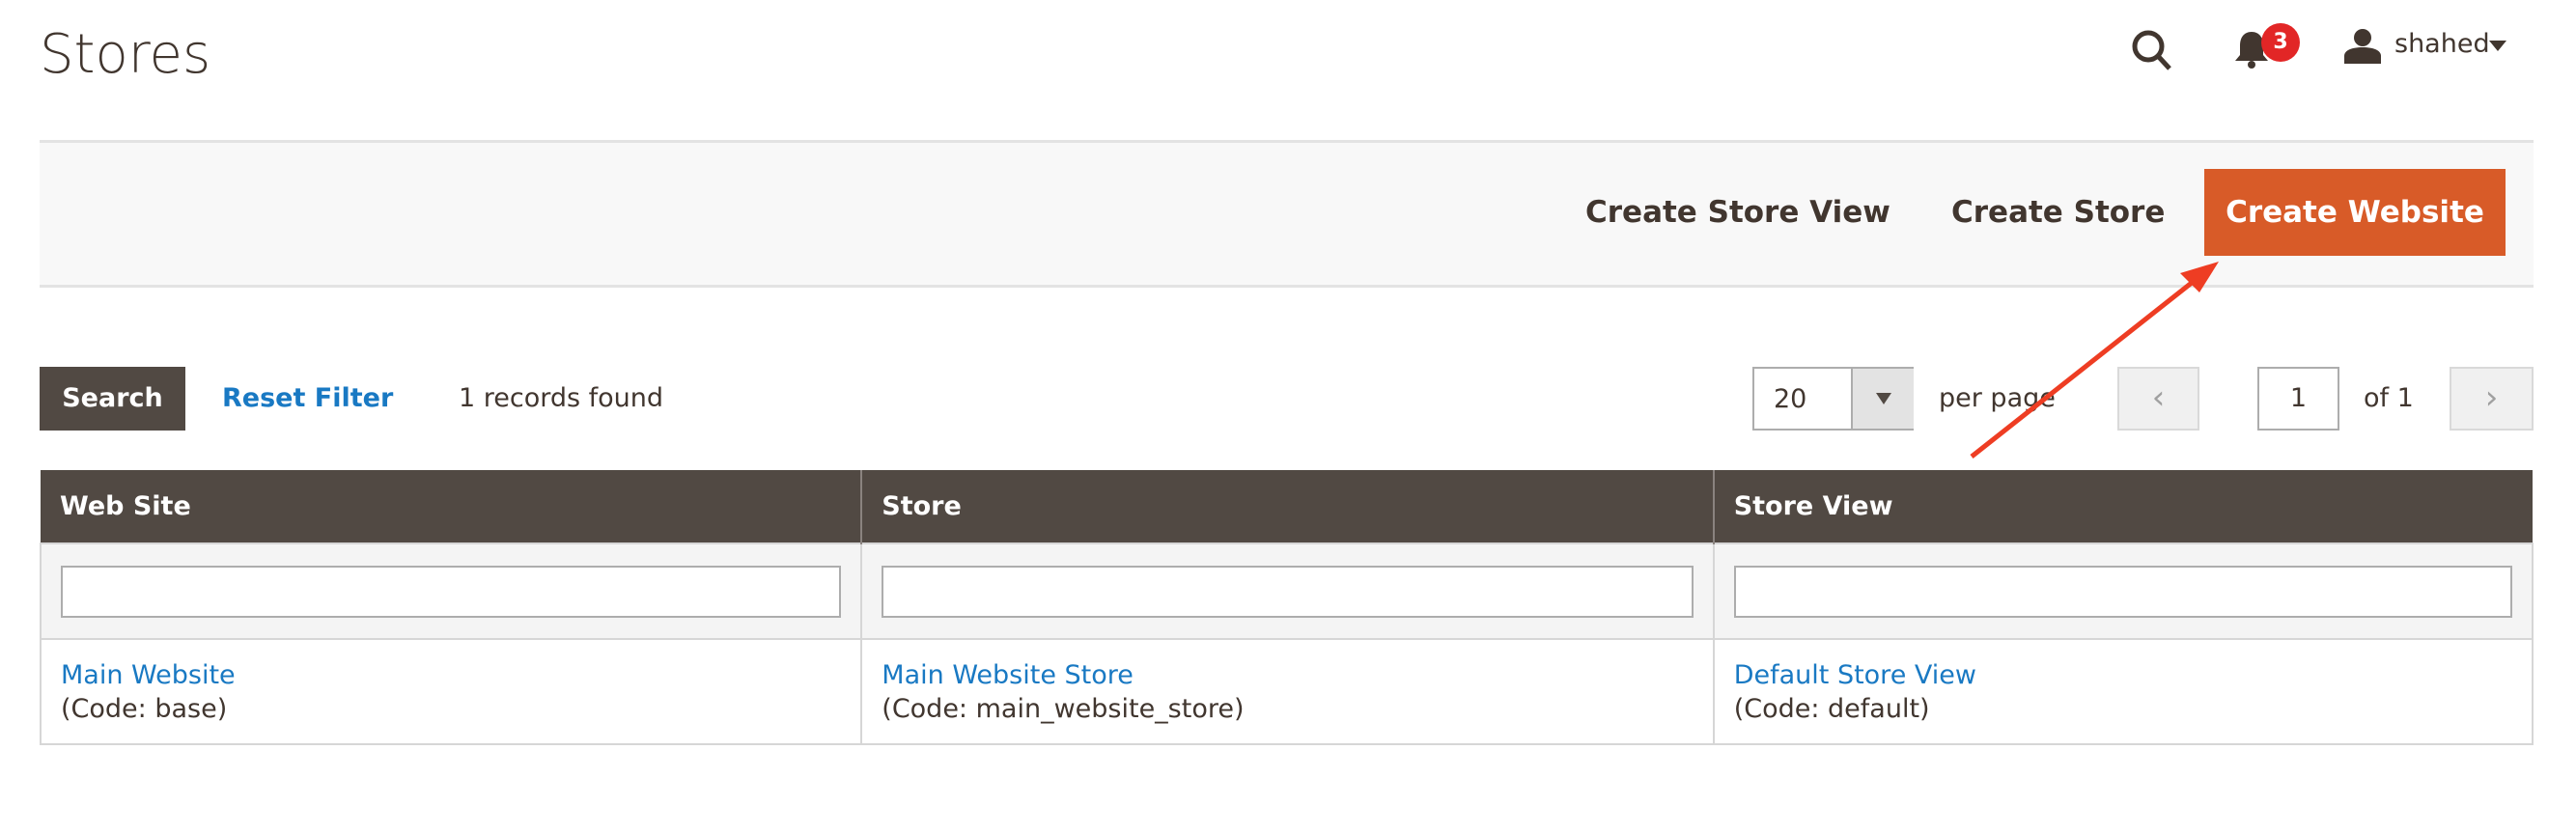 The width and height of the screenshot is (2576, 834). Describe the element at coordinates (1998, 398) in the screenshot. I see `per-page-label: per page` at that location.